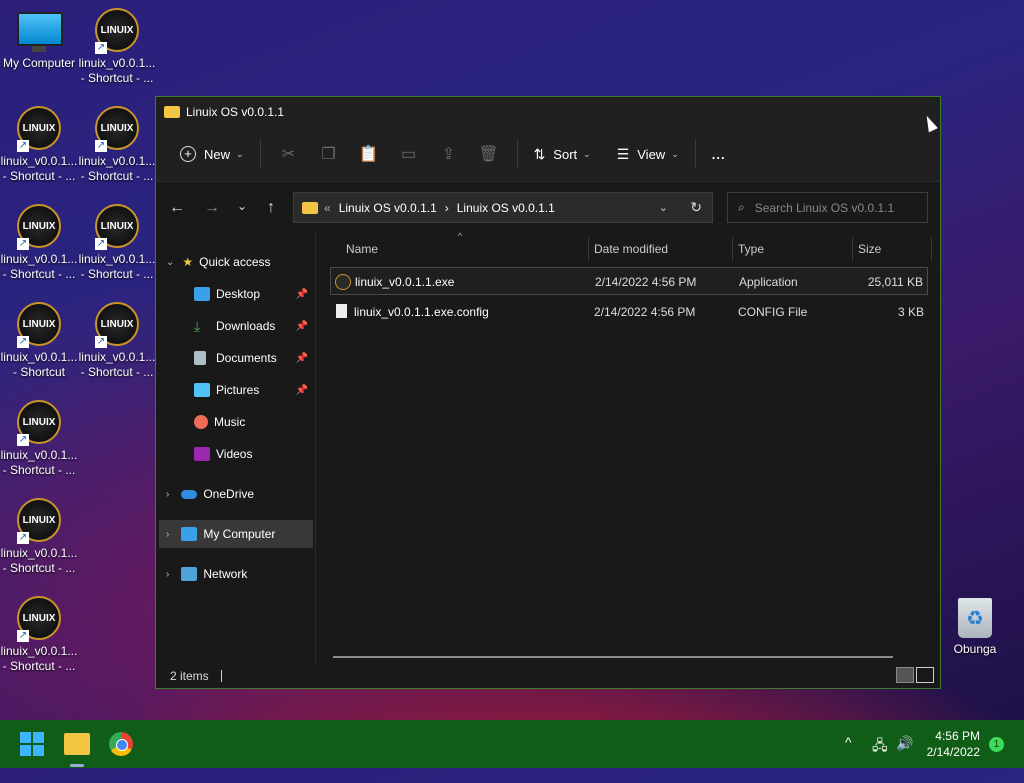 This screenshot has width=1024, height=783. Describe the element at coordinates (121, 744) in the screenshot. I see `chrome-icon` at that location.